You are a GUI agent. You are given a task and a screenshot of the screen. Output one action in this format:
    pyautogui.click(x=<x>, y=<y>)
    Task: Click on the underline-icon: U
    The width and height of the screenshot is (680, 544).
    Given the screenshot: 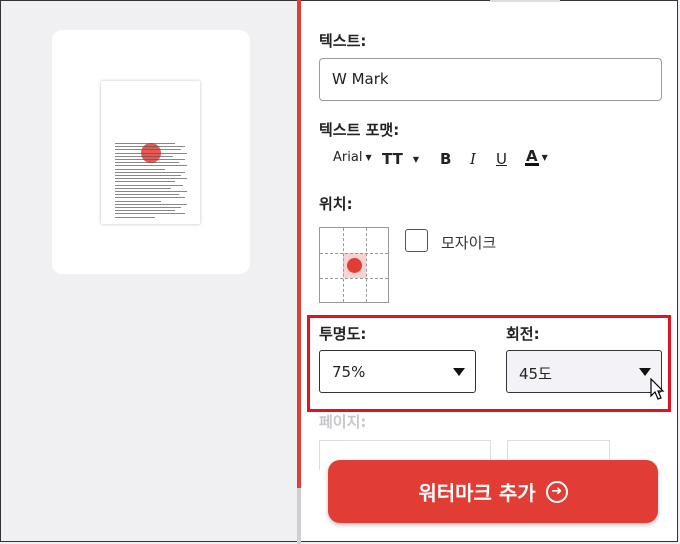 What is the action you would take?
    pyautogui.click(x=501, y=159)
    